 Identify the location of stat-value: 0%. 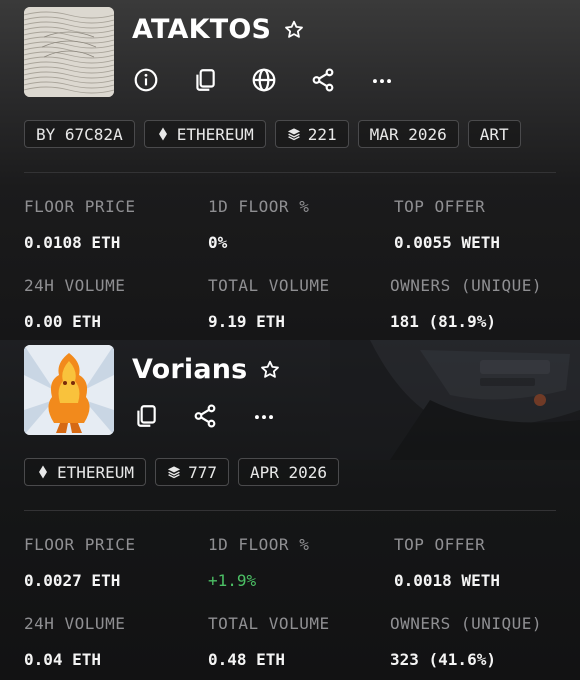
(218, 242).